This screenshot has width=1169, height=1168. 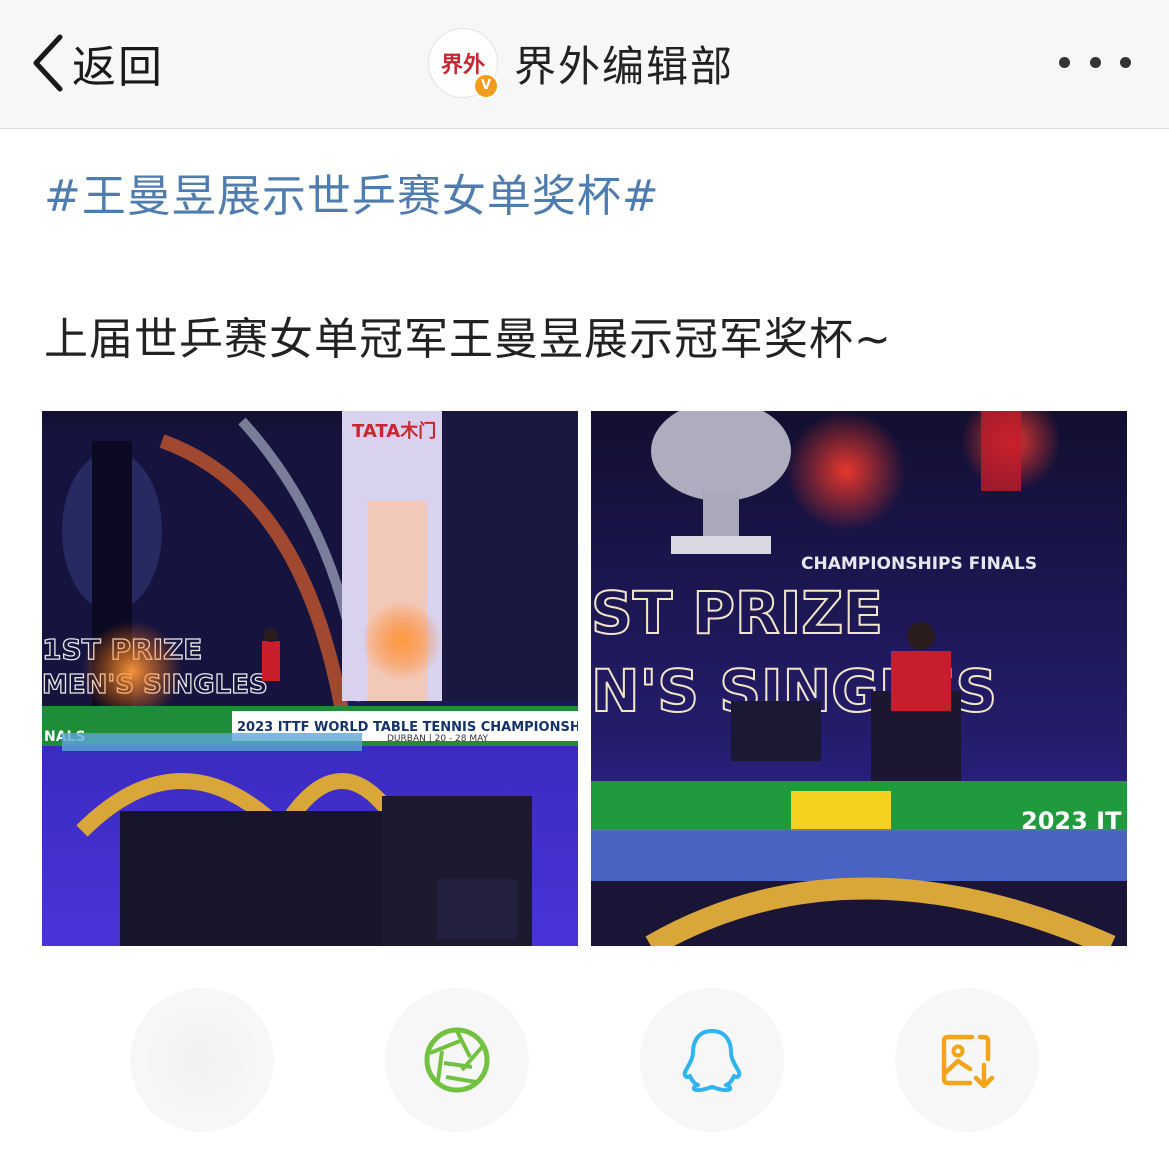 What do you see at coordinates (624, 63) in the screenshot?
I see `account-name: 界外编辑部` at bounding box center [624, 63].